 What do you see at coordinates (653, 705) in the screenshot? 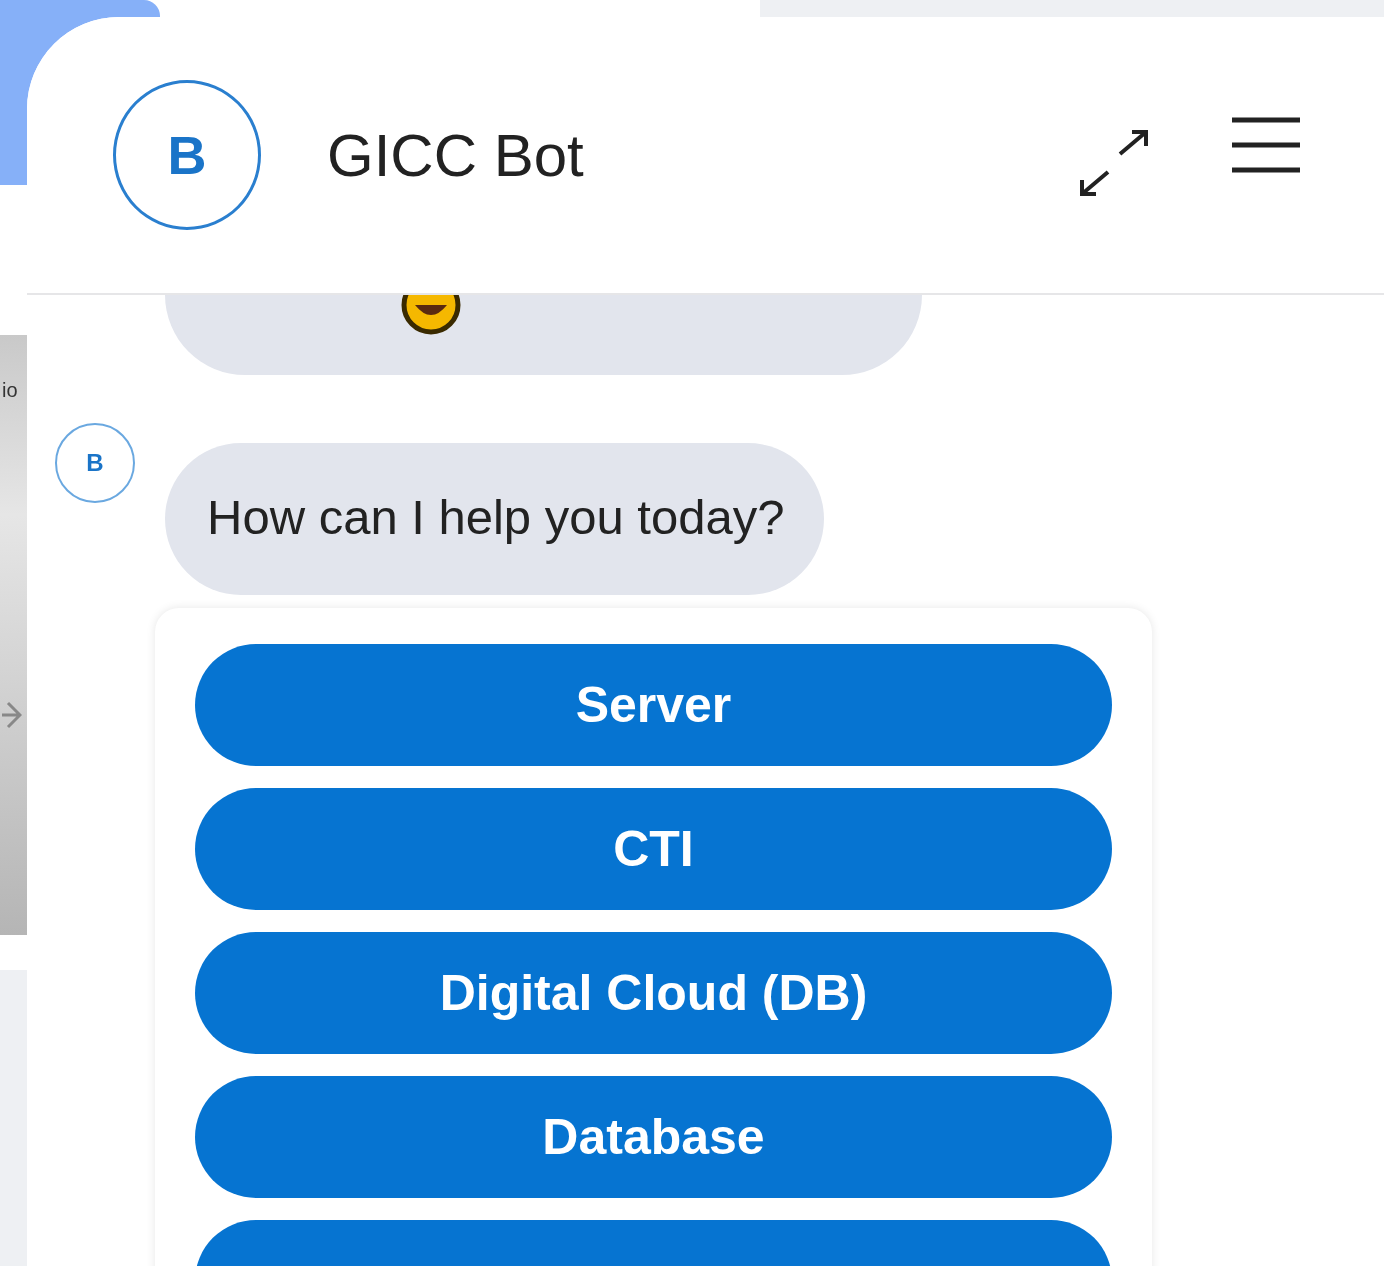
I see `option-button: Server` at bounding box center [653, 705].